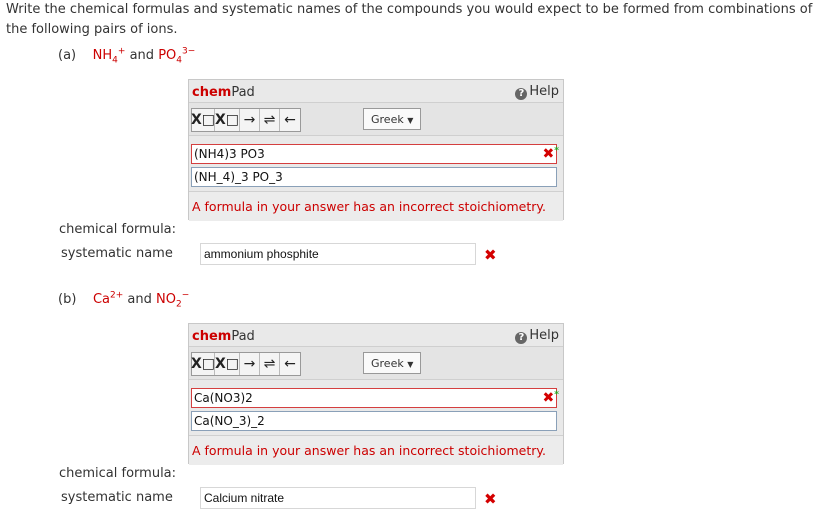  What do you see at coordinates (177, 56) in the screenshot?
I see `ion-2: PO43−` at bounding box center [177, 56].